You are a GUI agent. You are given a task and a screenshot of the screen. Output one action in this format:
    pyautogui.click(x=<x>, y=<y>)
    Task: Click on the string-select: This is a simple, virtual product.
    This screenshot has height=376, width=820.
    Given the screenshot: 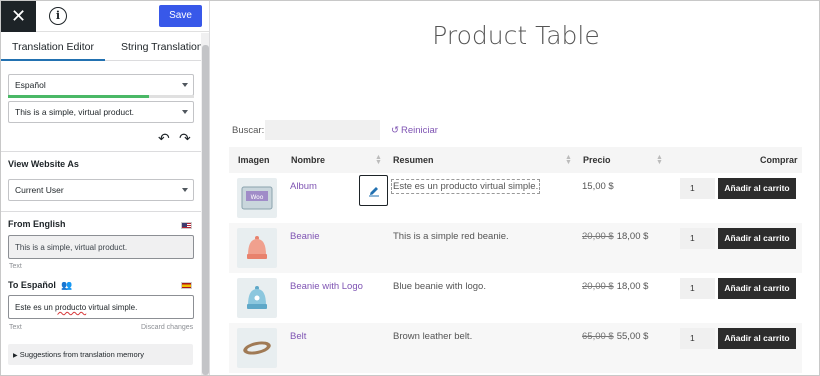 What is the action you would take?
    pyautogui.click(x=101, y=112)
    